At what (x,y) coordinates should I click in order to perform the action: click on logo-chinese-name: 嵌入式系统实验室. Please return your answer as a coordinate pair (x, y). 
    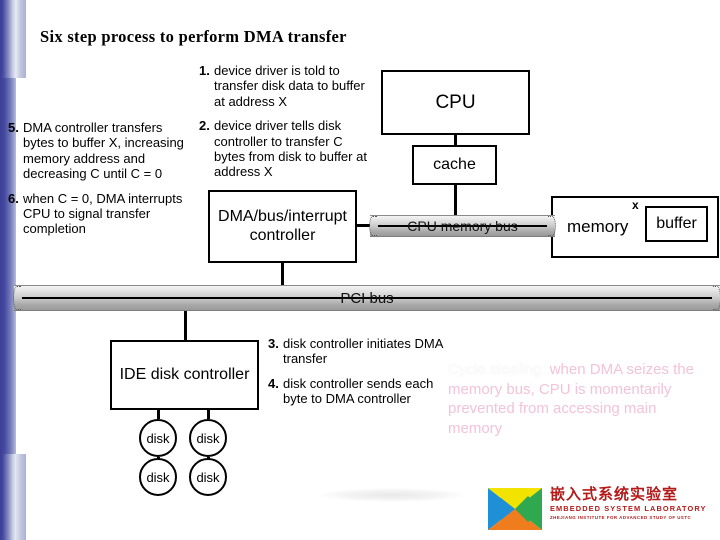
    Looking at the image, I should click on (614, 494).